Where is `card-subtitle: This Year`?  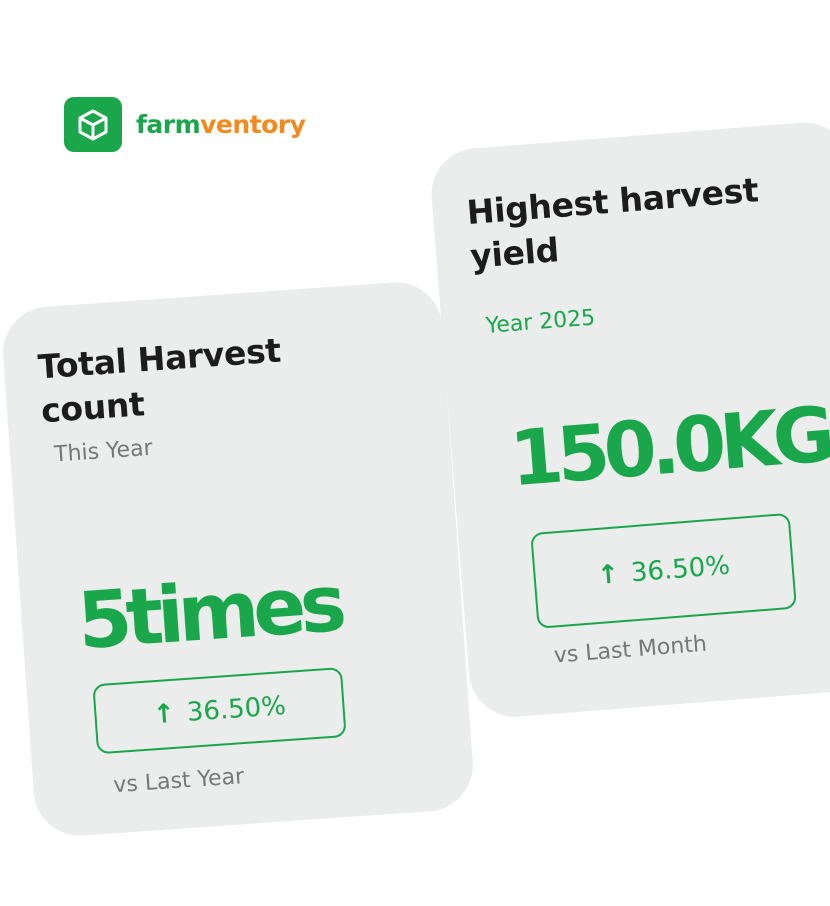
card-subtitle: This Year is located at coordinates (103, 451).